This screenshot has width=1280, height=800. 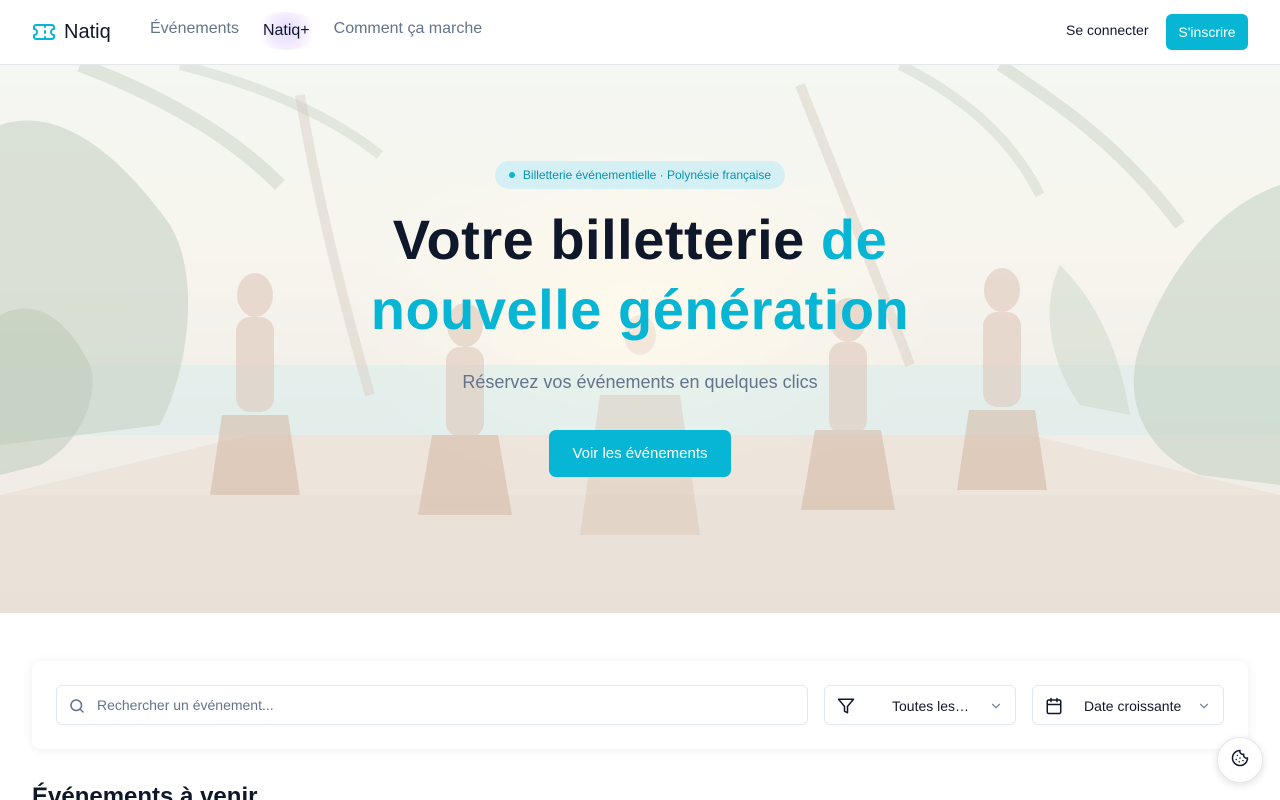 What do you see at coordinates (846, 706) in the screenshot?
I see `filter-icon` at bounding box center [846, 706].